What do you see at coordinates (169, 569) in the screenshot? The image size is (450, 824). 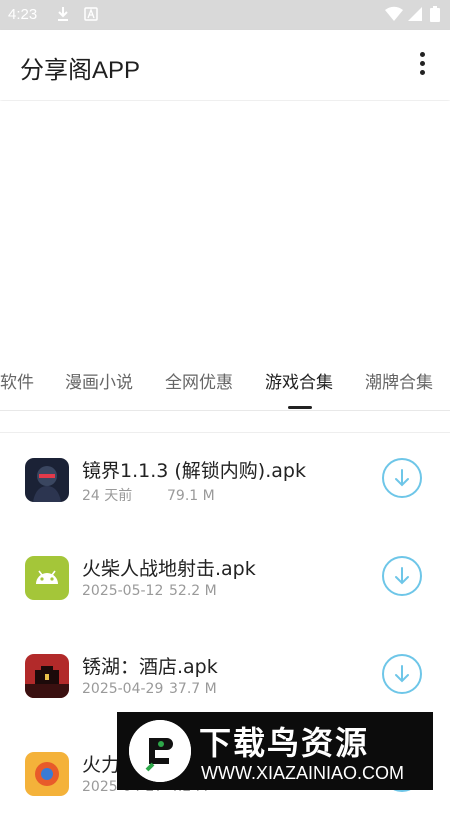 I see `app-name: 火柴人战地射击.apk` at bounding box center [169, 569].